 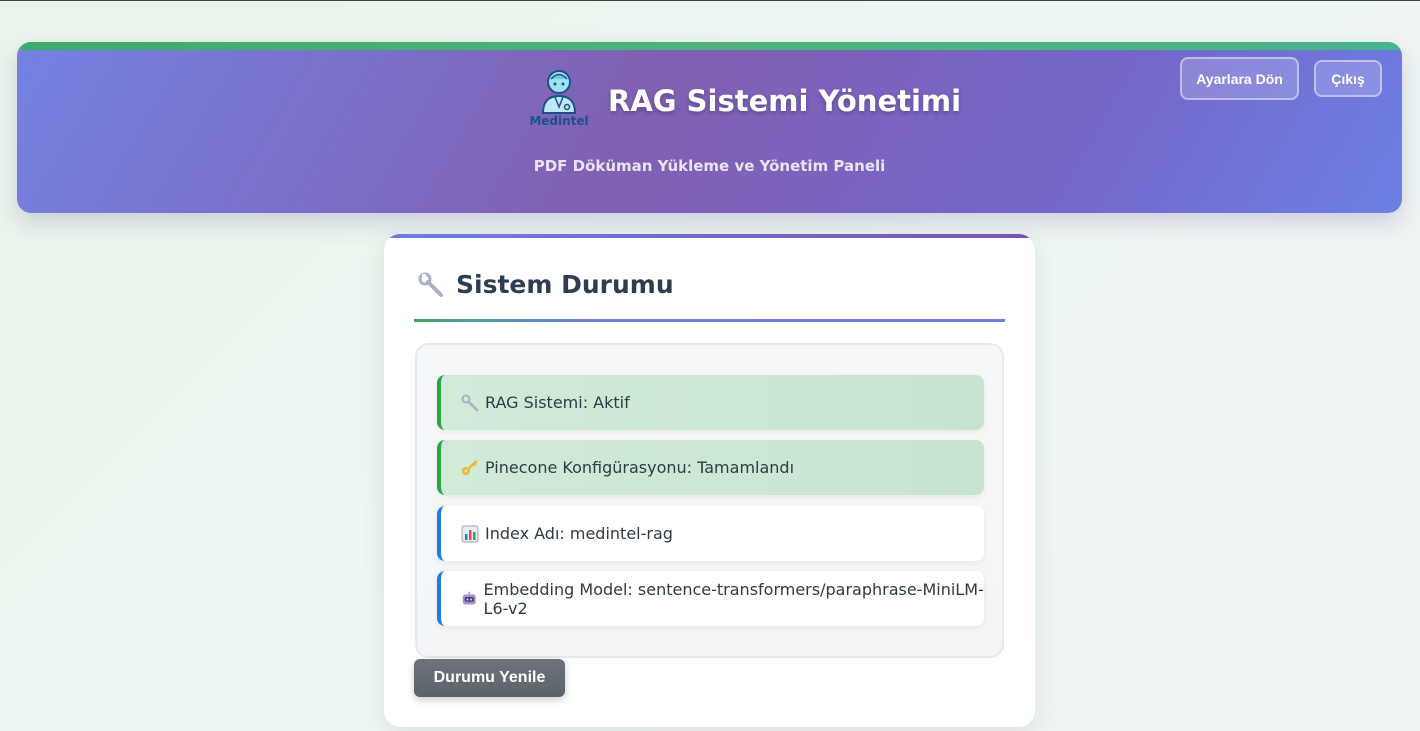 What do you see at coordinates (559, 92) in the screenshot?
I see `doctor-robot-icon` at bounding box center [559, 92].